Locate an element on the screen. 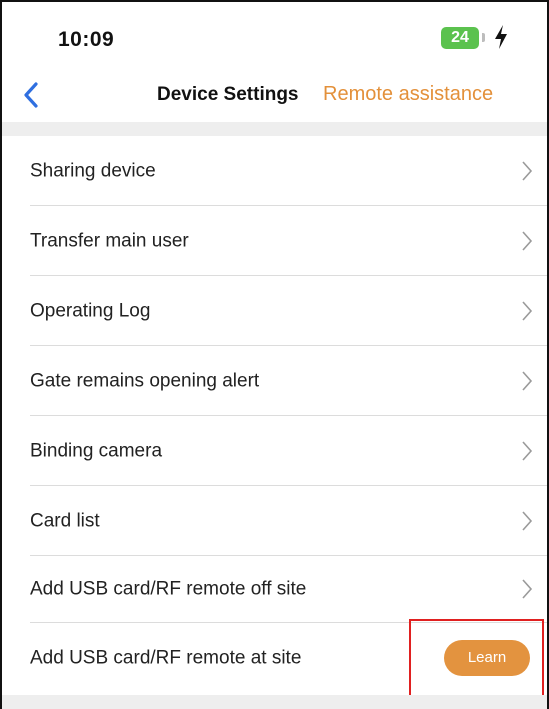 The height and width of the screenshot is (709, 549). list-item-add-remote-at-site: Add USB card/RF remote at site Learn is located at coordinates (288, 658).